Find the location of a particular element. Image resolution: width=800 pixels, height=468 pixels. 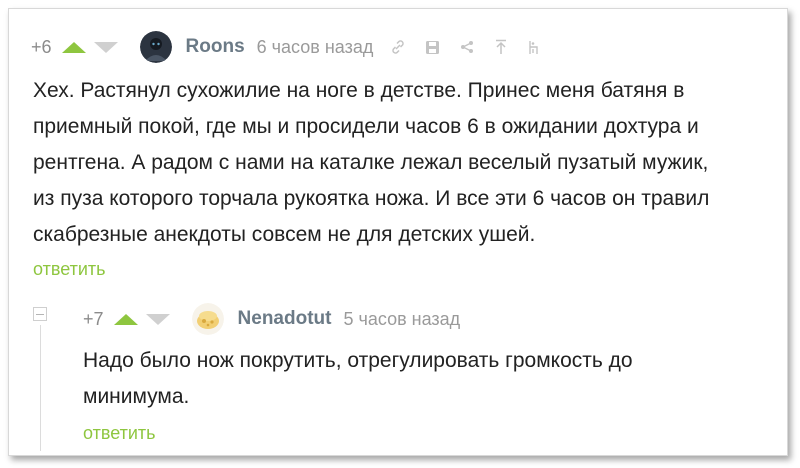

timestamp: 5 часов назад is located at coordinates (401, 319).